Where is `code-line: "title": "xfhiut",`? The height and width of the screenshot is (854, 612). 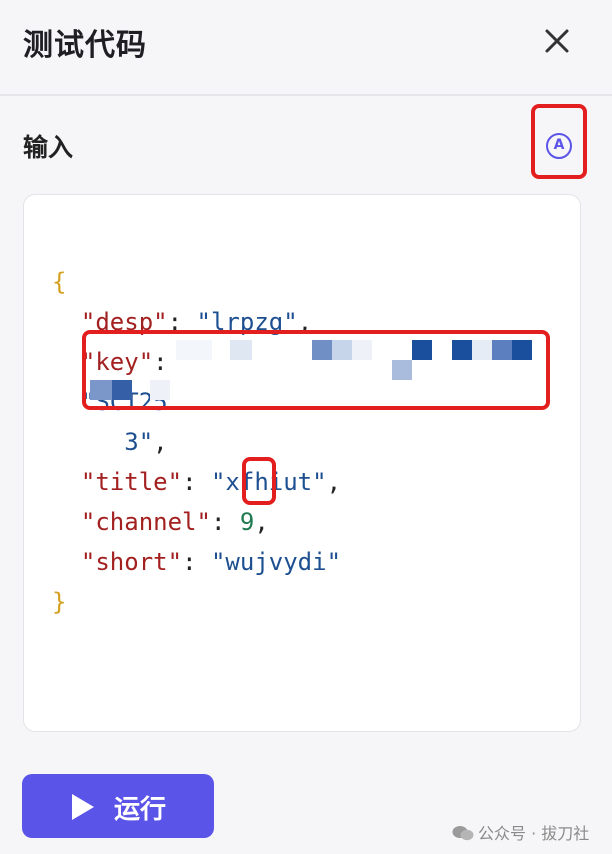
code-line: "title": "xfhiut", is located at coordinates (196, 482).